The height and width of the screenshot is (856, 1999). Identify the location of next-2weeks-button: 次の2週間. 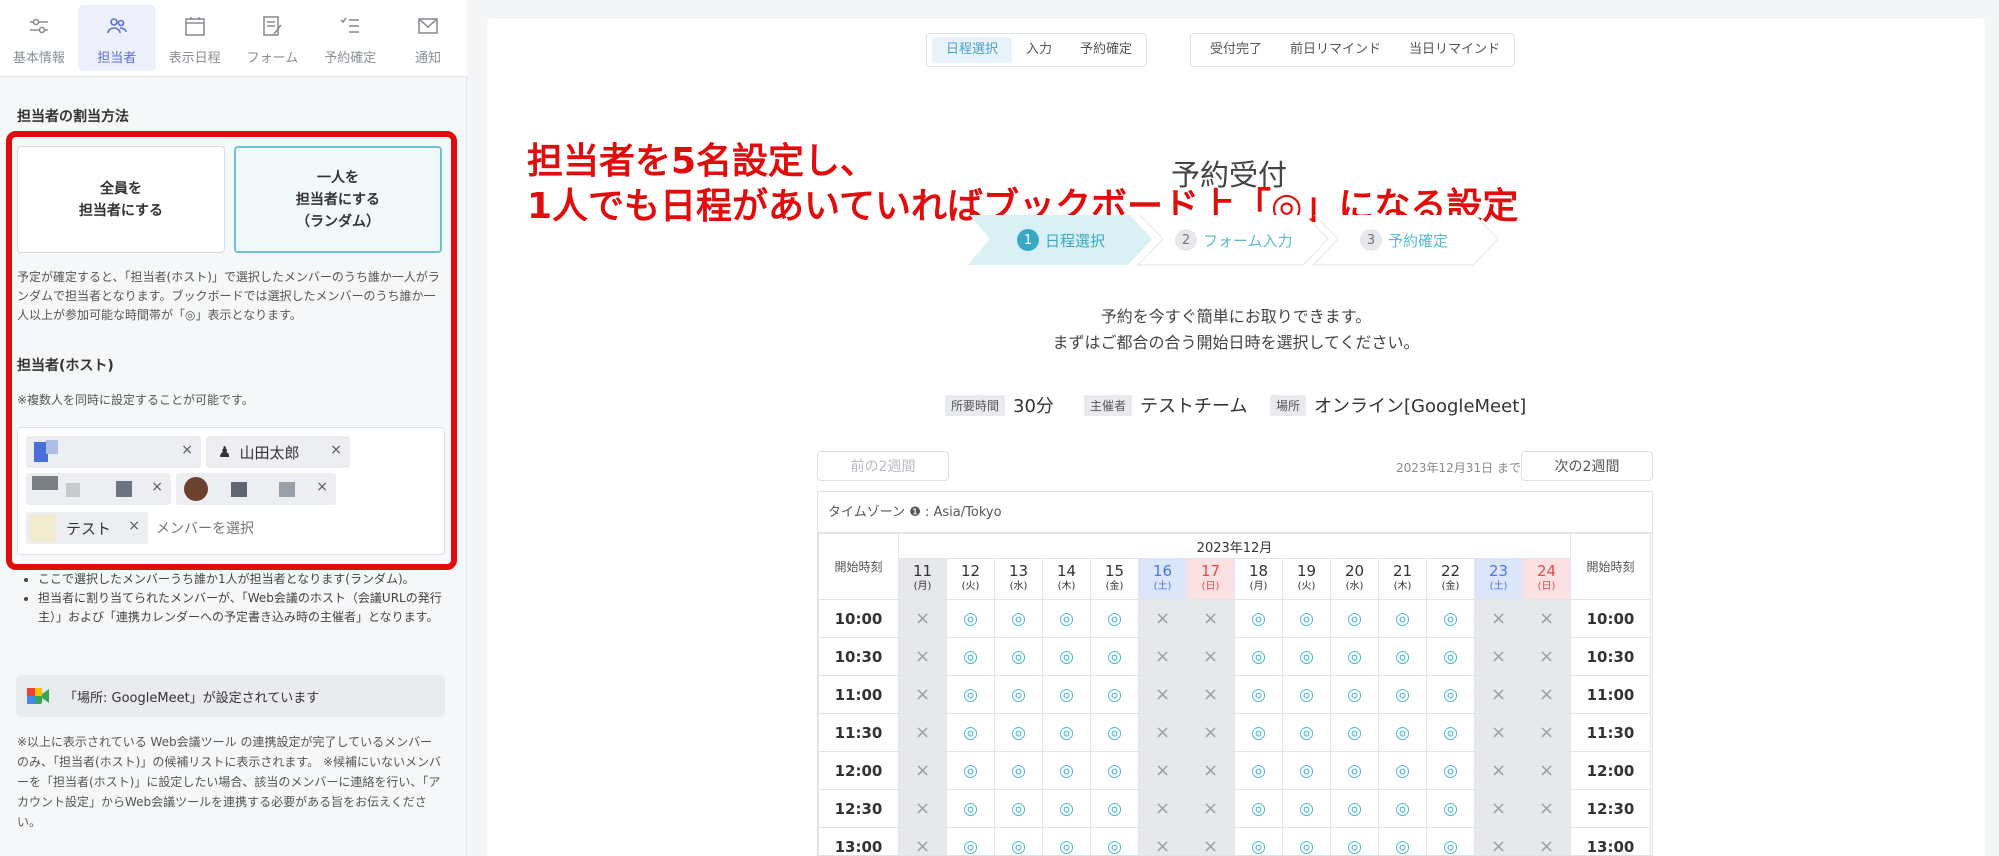
(1587, 466).